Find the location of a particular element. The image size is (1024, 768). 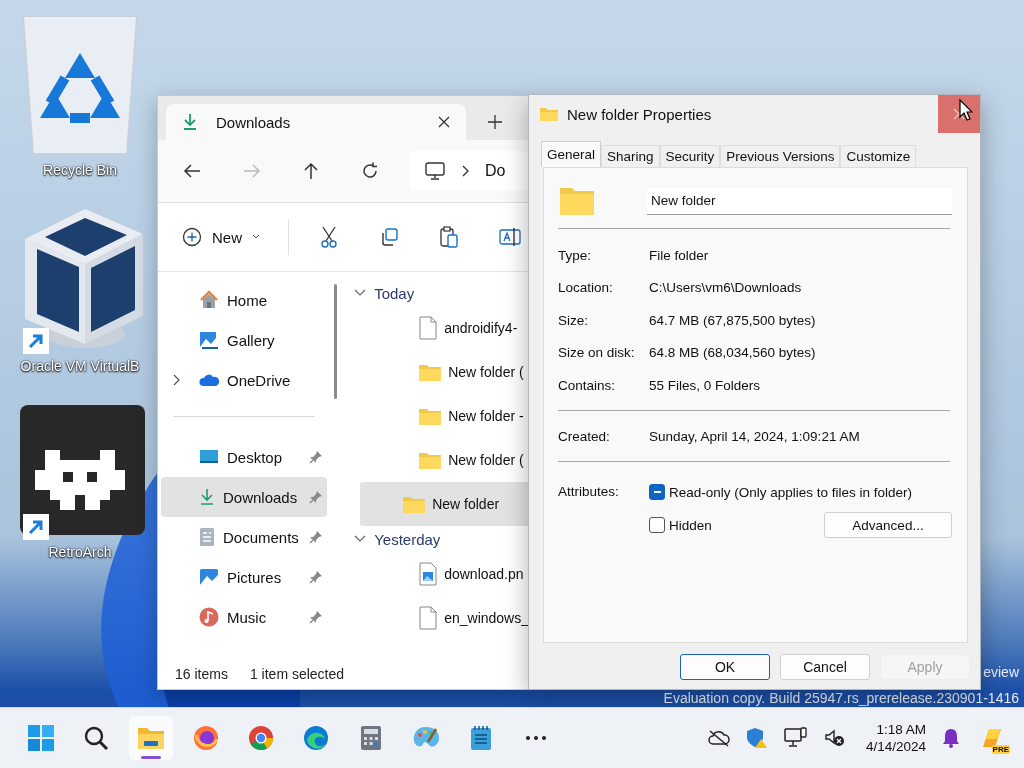

paste-icon is located at coordinates (449, 237).